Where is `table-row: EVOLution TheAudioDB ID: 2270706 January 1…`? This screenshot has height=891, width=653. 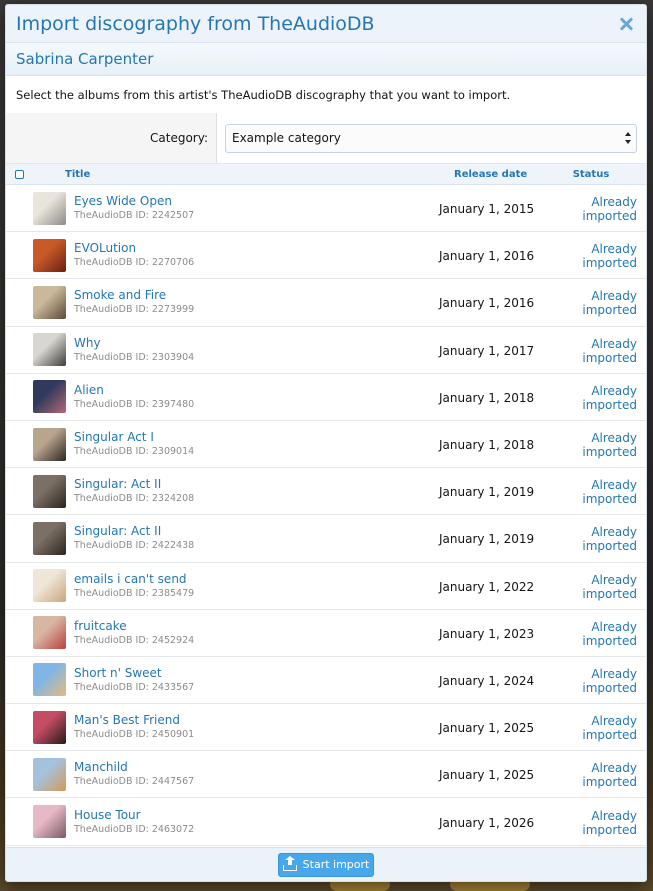 table-row: EVOLution TheAudioDB ID: 2270706 January 1… is located at coordinates (326, 256).